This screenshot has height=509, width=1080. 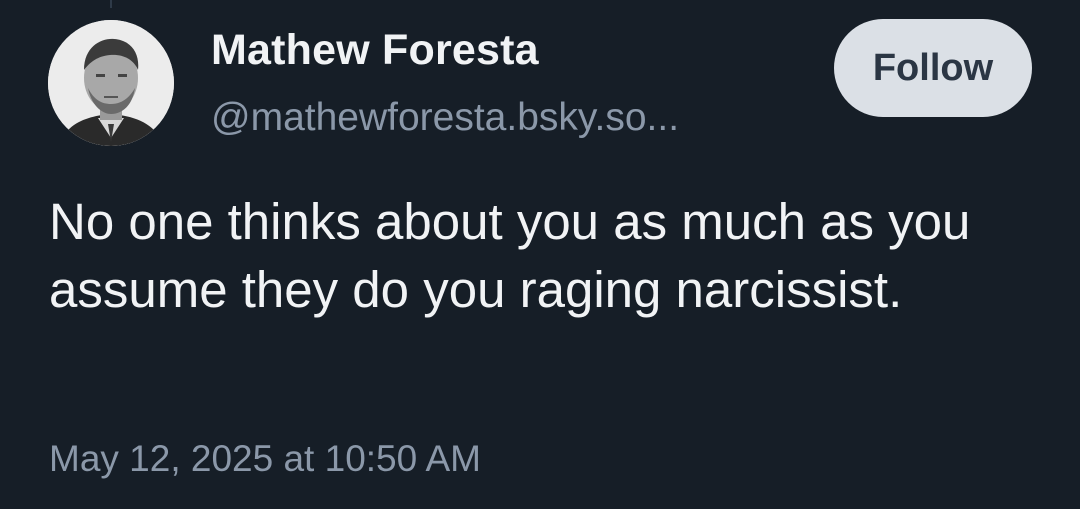 I want to click on post-timestamp: May 12, 2025 at 10:50 AM, so click(x=265, y=459).